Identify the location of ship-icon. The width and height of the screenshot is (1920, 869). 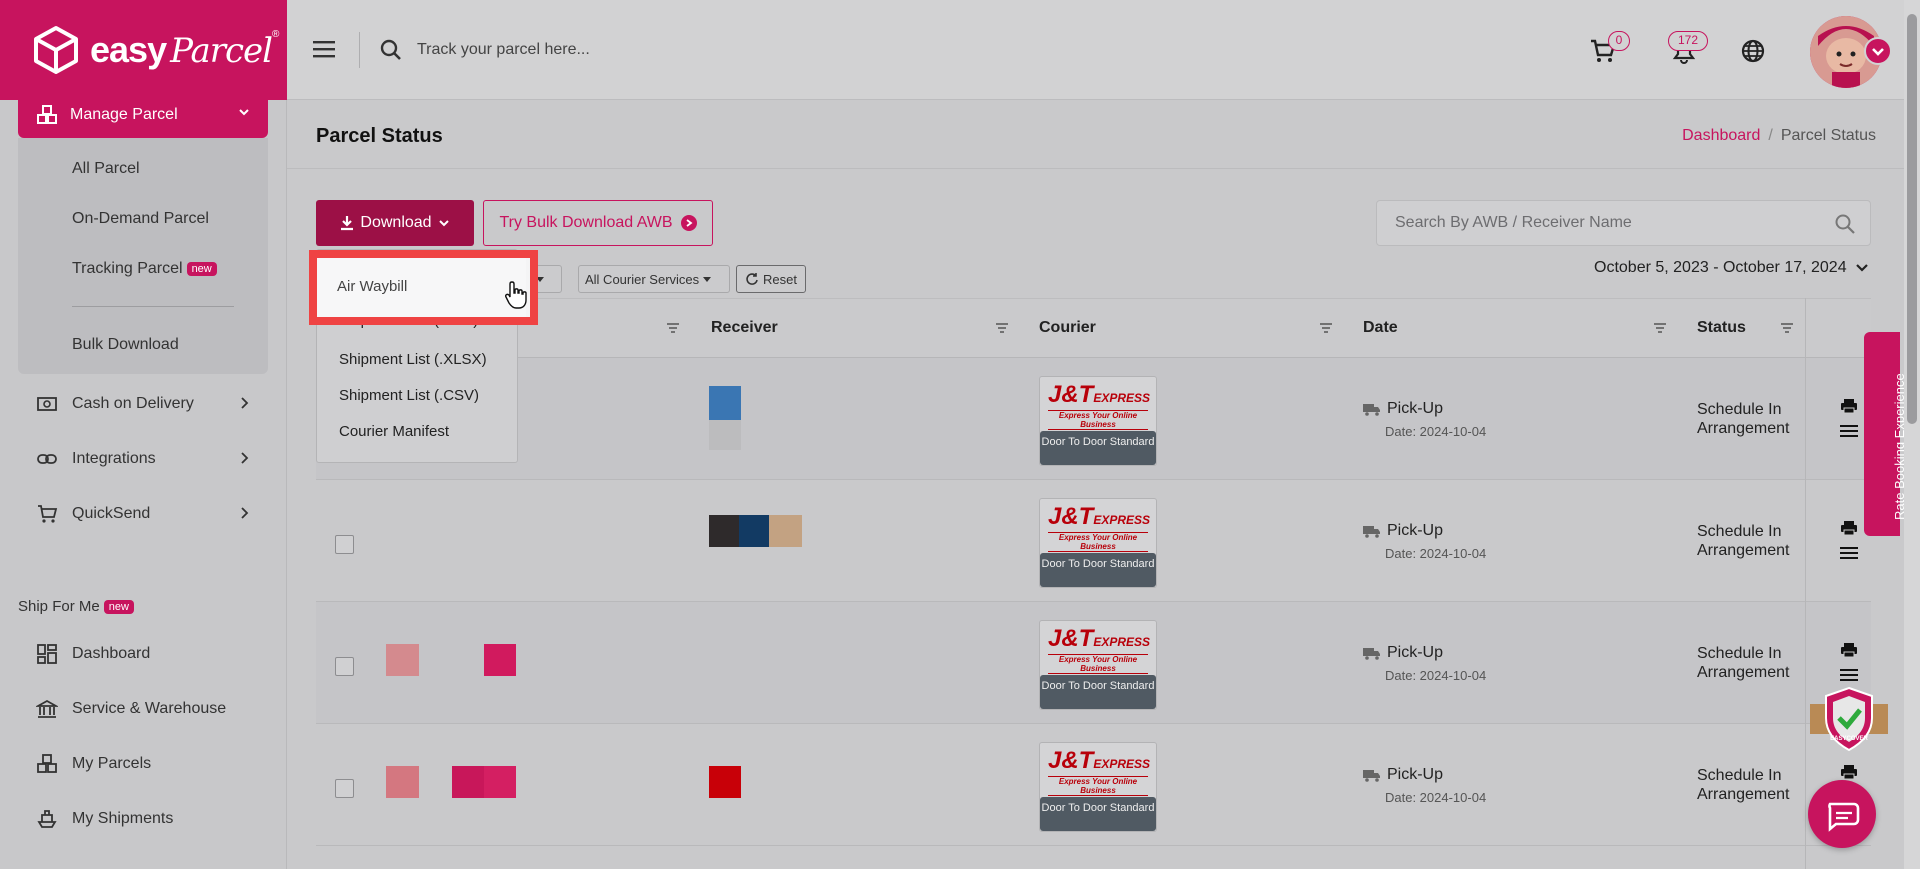
(47, 819).